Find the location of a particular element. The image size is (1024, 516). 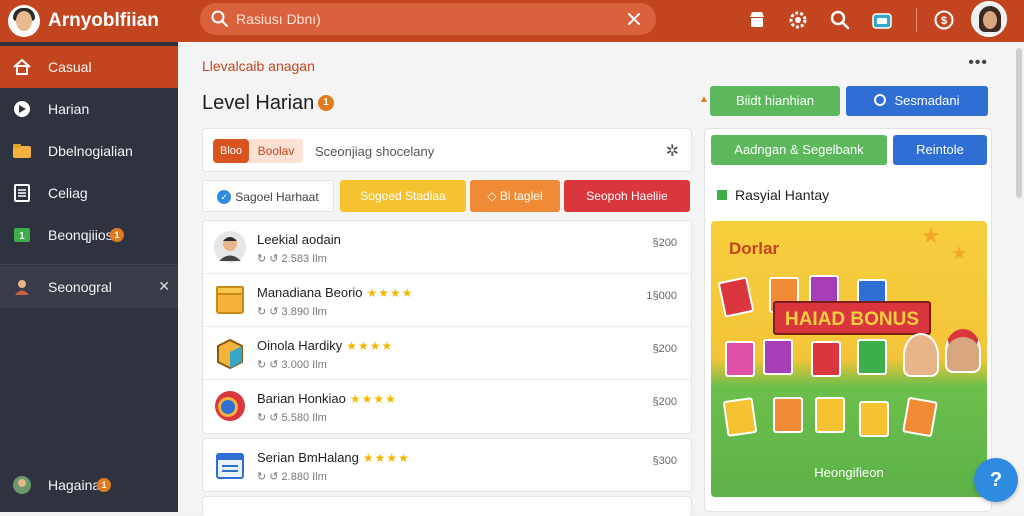

home-icon is located at coordinates (22, 66).